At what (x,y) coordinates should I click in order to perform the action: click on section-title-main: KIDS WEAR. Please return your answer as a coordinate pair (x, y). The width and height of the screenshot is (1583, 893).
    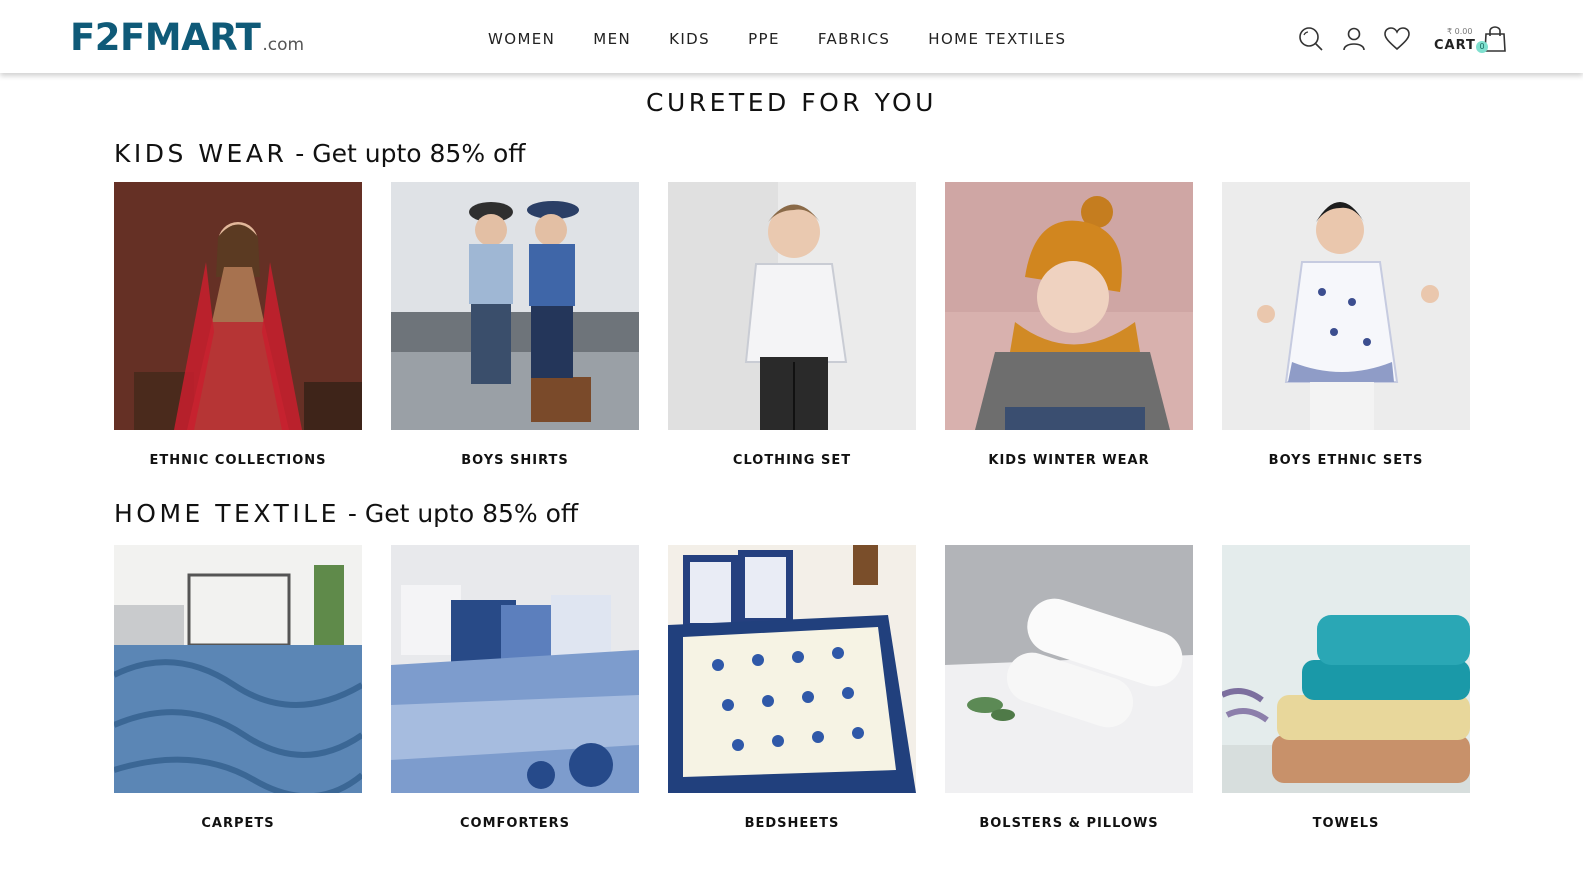
    Looking at the image, I should click on (201, 153).